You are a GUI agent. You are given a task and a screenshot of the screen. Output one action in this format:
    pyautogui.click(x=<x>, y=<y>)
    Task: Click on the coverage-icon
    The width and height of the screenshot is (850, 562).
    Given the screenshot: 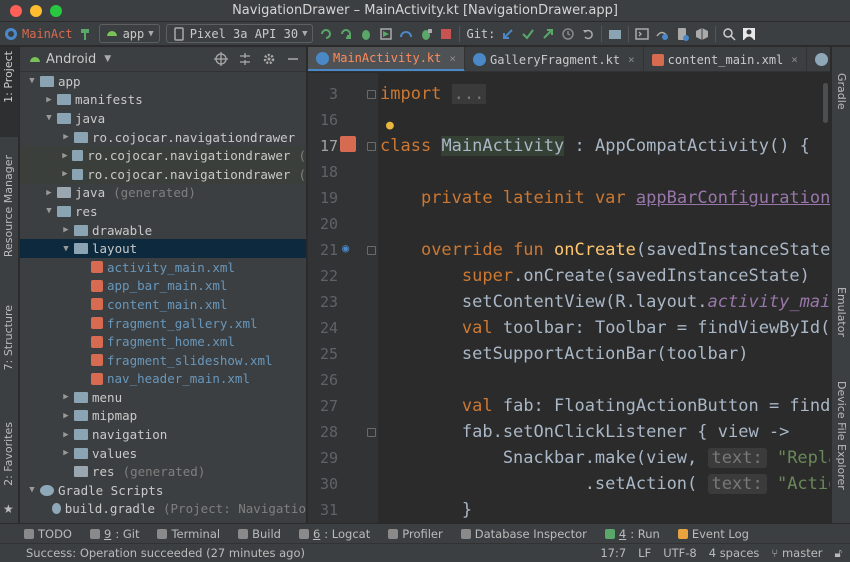 What is the action you would take?
    pyautogui.click(x=386, y=34)
    